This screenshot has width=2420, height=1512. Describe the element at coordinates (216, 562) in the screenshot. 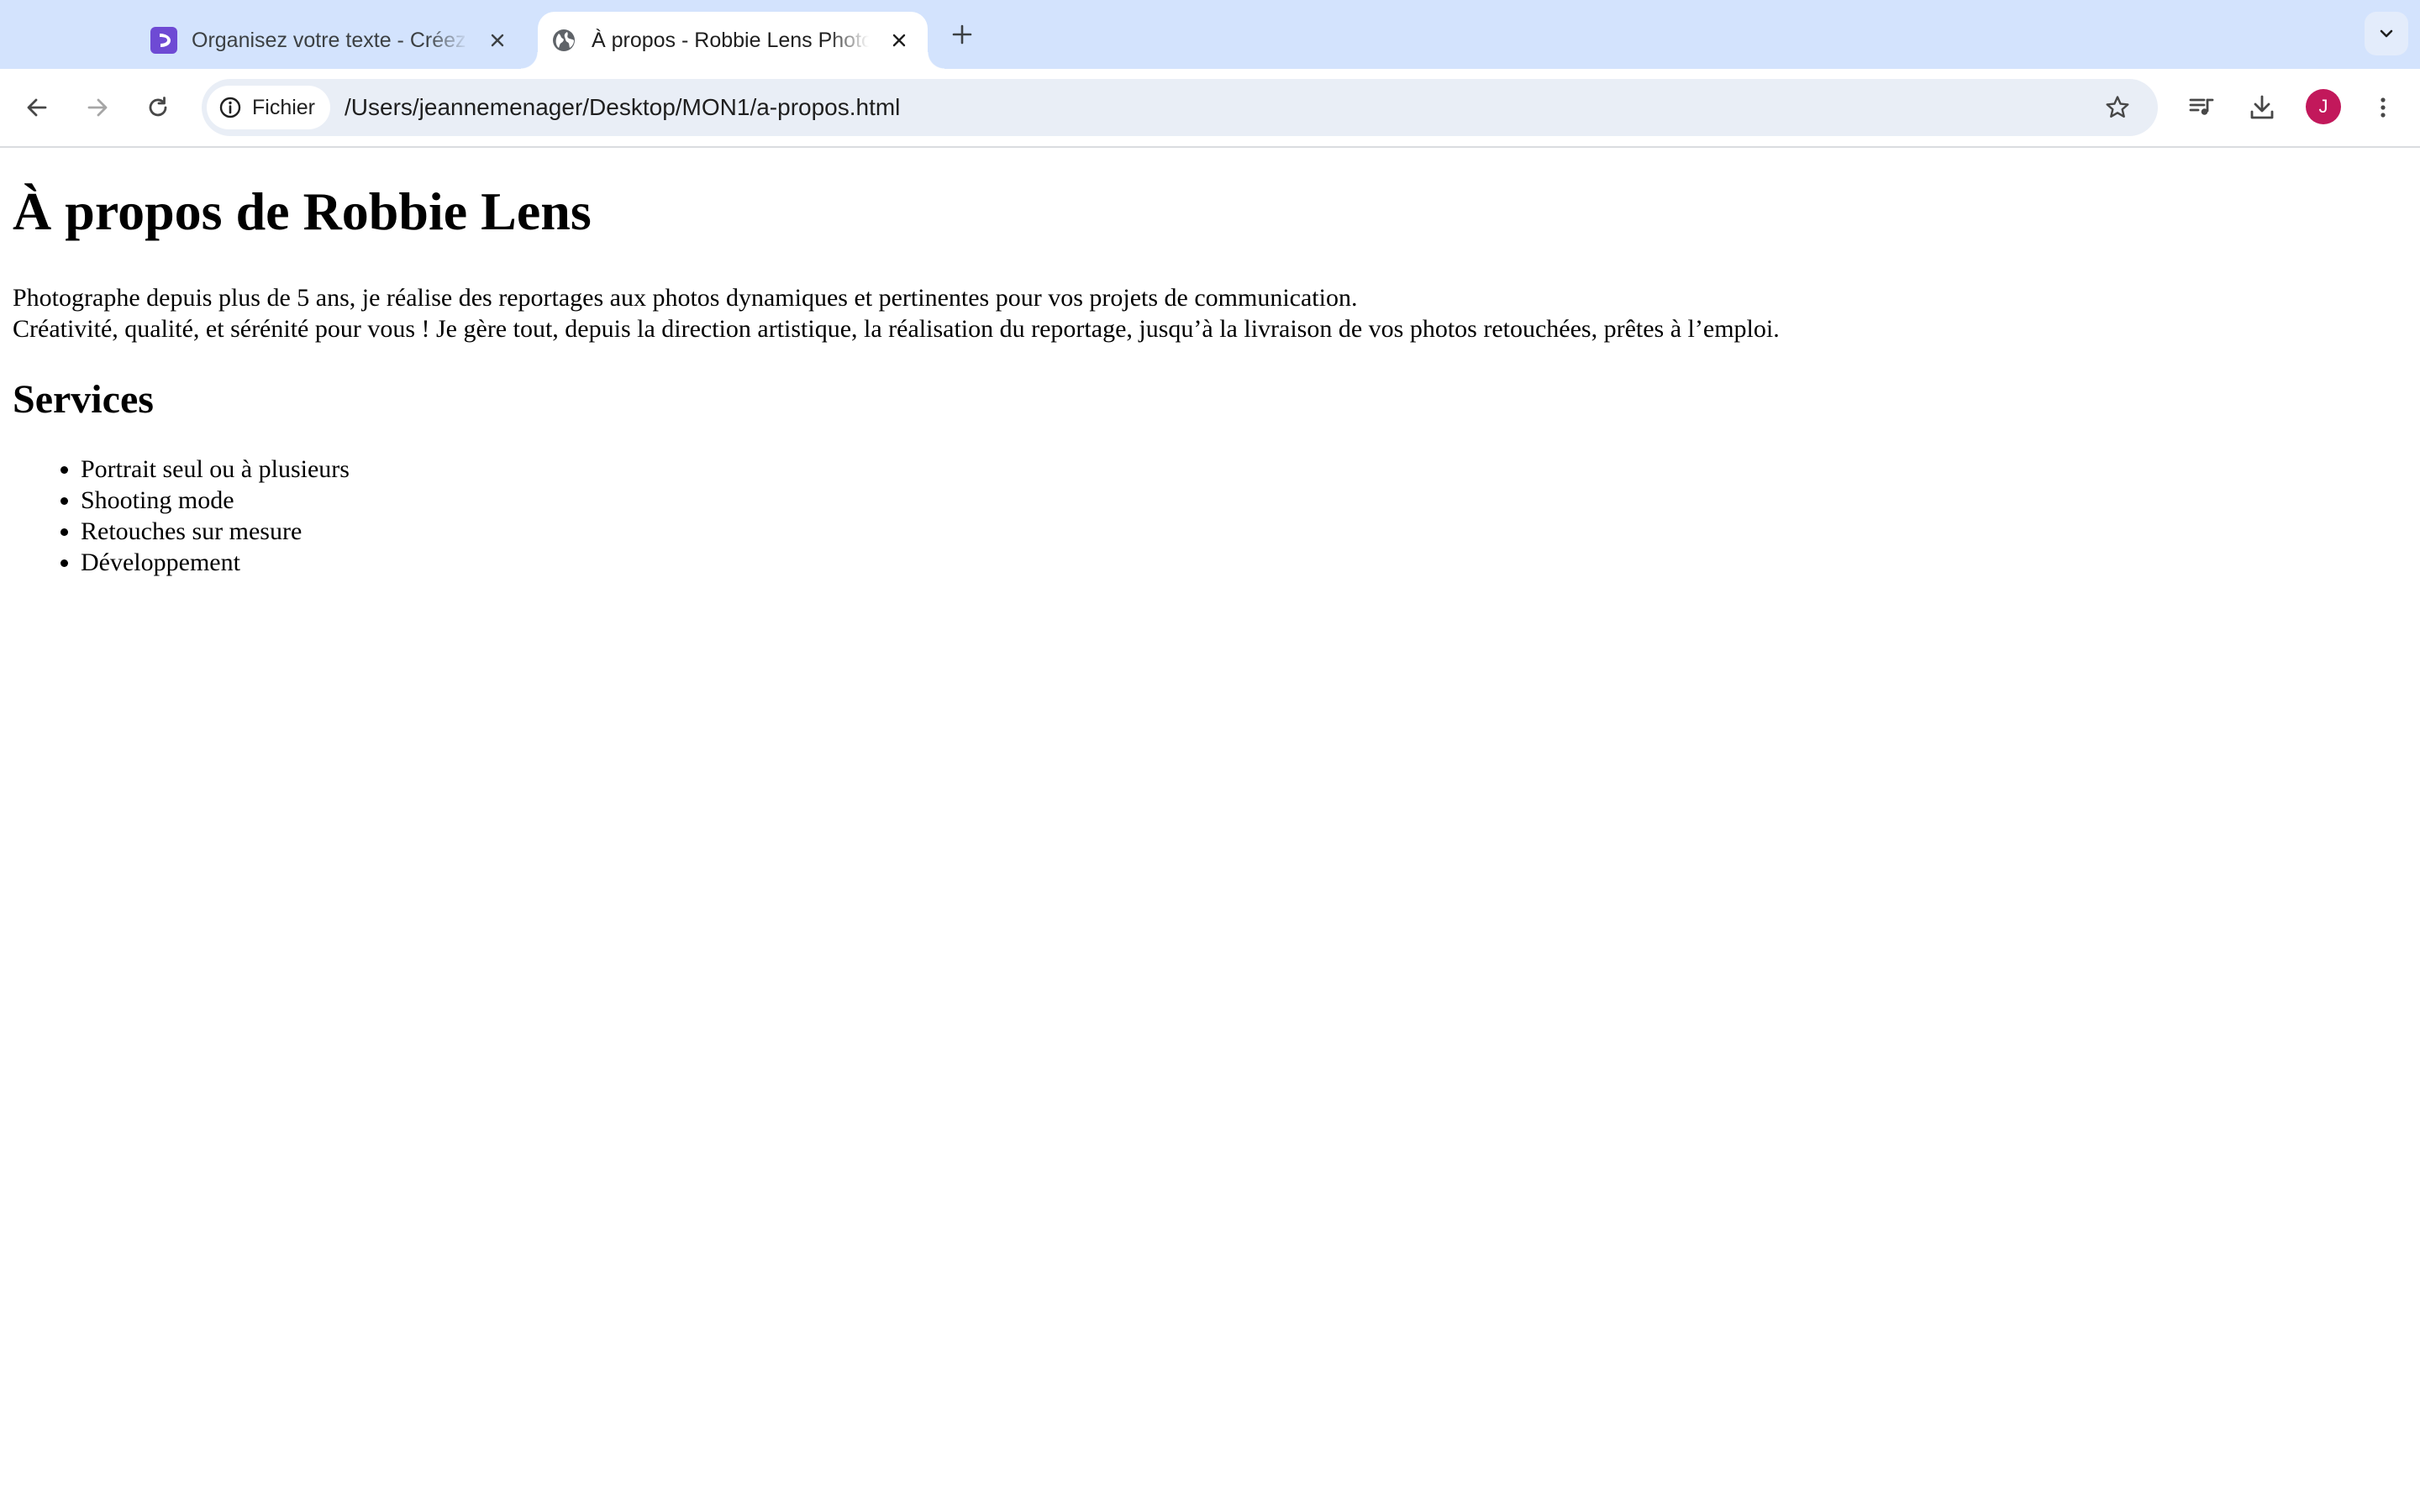

I see `service-item: Développement` at that location.